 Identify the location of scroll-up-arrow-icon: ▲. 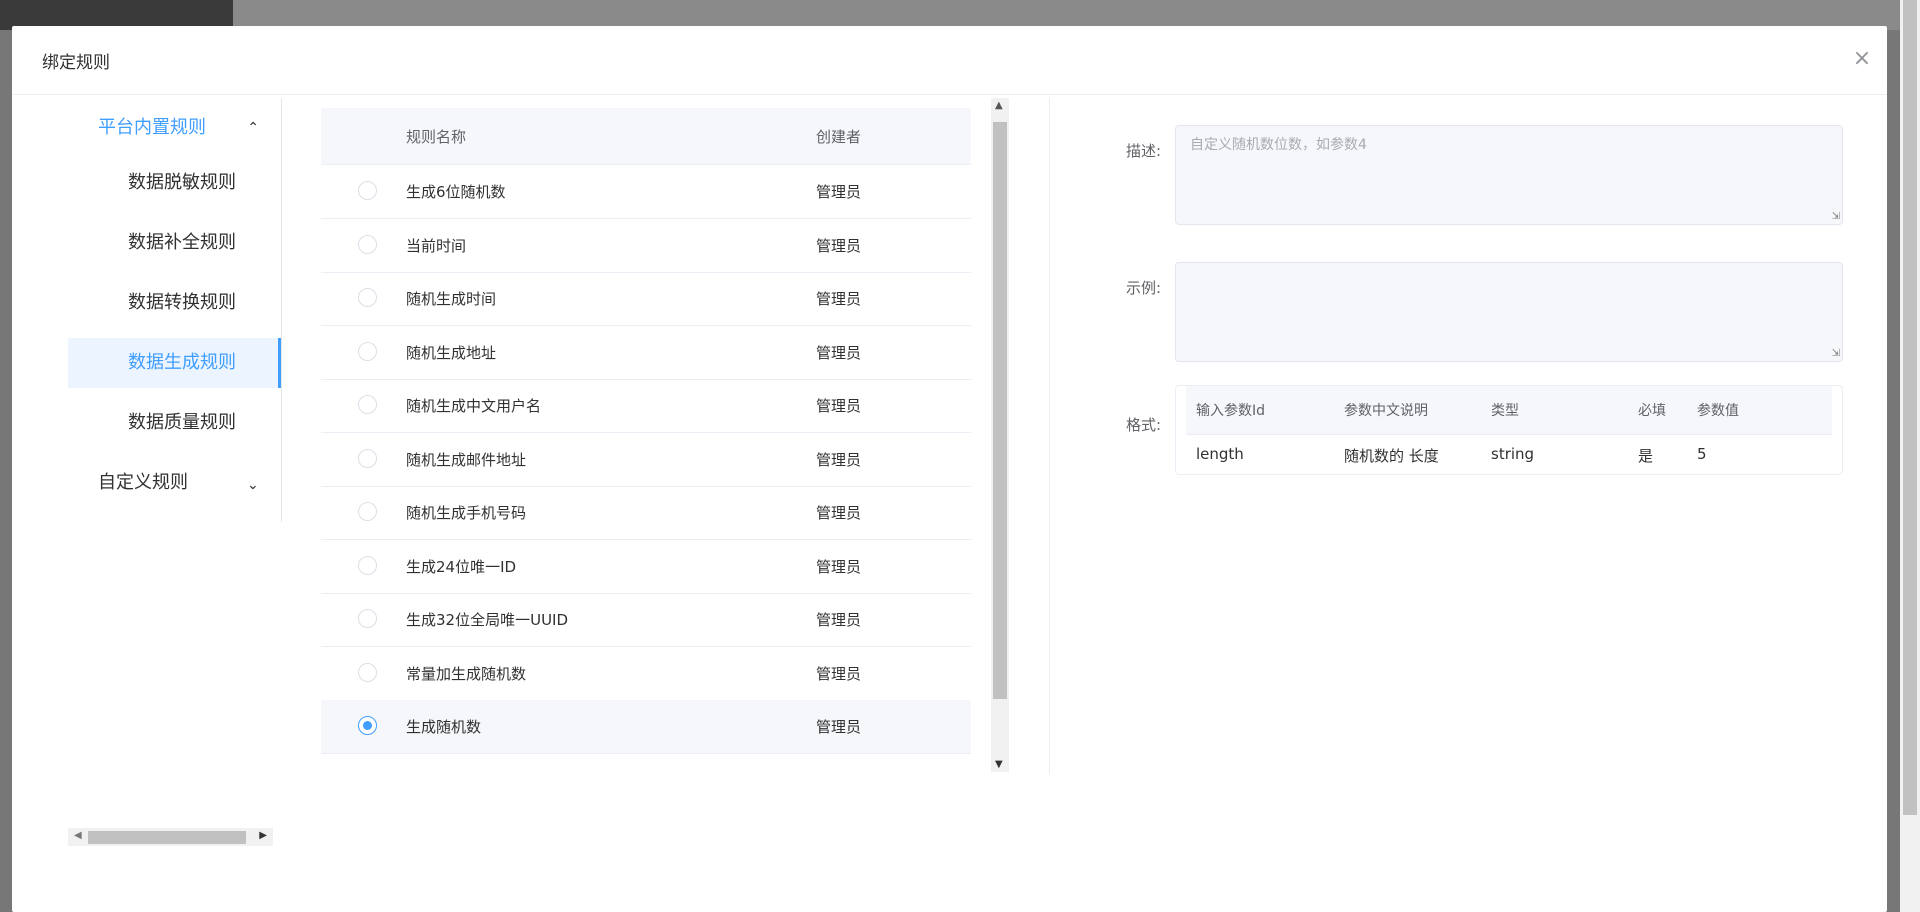
(999, 105).